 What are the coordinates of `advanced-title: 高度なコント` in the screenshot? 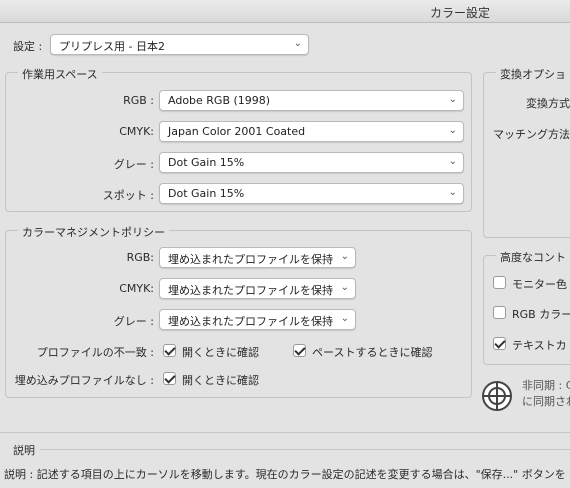 It's located at (533, 257).